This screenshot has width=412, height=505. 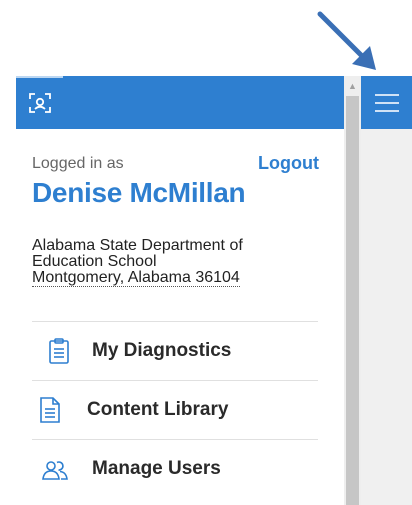 What do you see at coordinates (136, 278) in the screenshot?
I see `org-address-link: Montgomery, Alabama 36104` at bounding box center [136, 278].